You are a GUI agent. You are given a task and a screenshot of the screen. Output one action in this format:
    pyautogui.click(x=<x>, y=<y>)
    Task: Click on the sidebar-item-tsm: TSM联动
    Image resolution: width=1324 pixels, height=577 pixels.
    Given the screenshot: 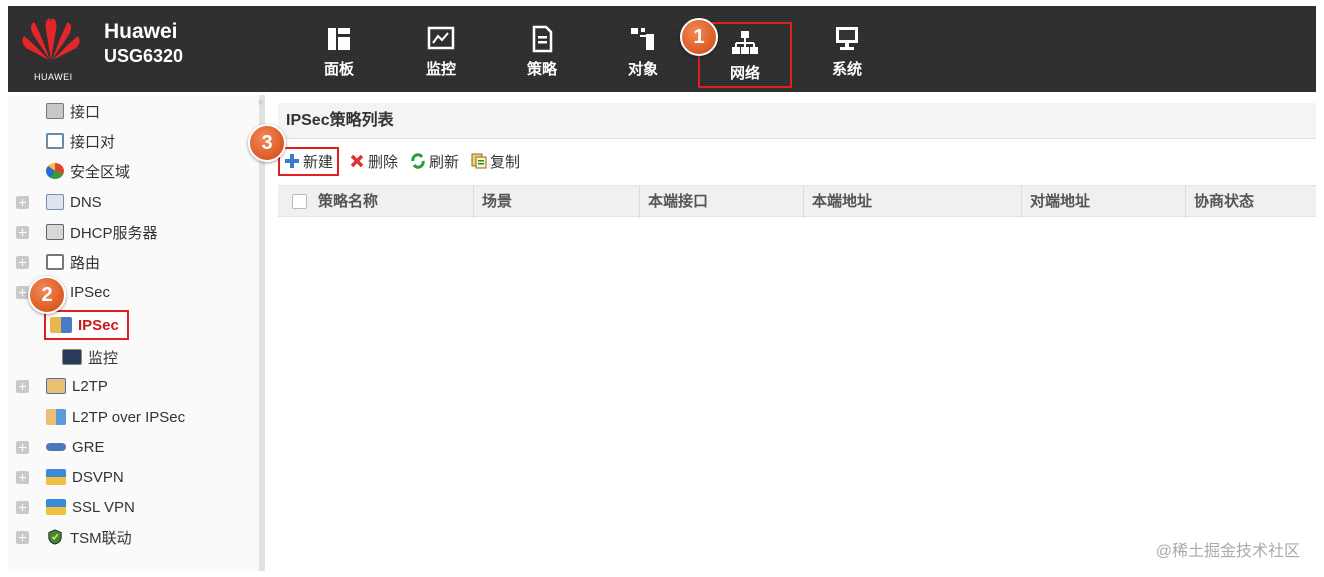 What is the action you would take?
    pyautogui.click(x=89, y=537)
    